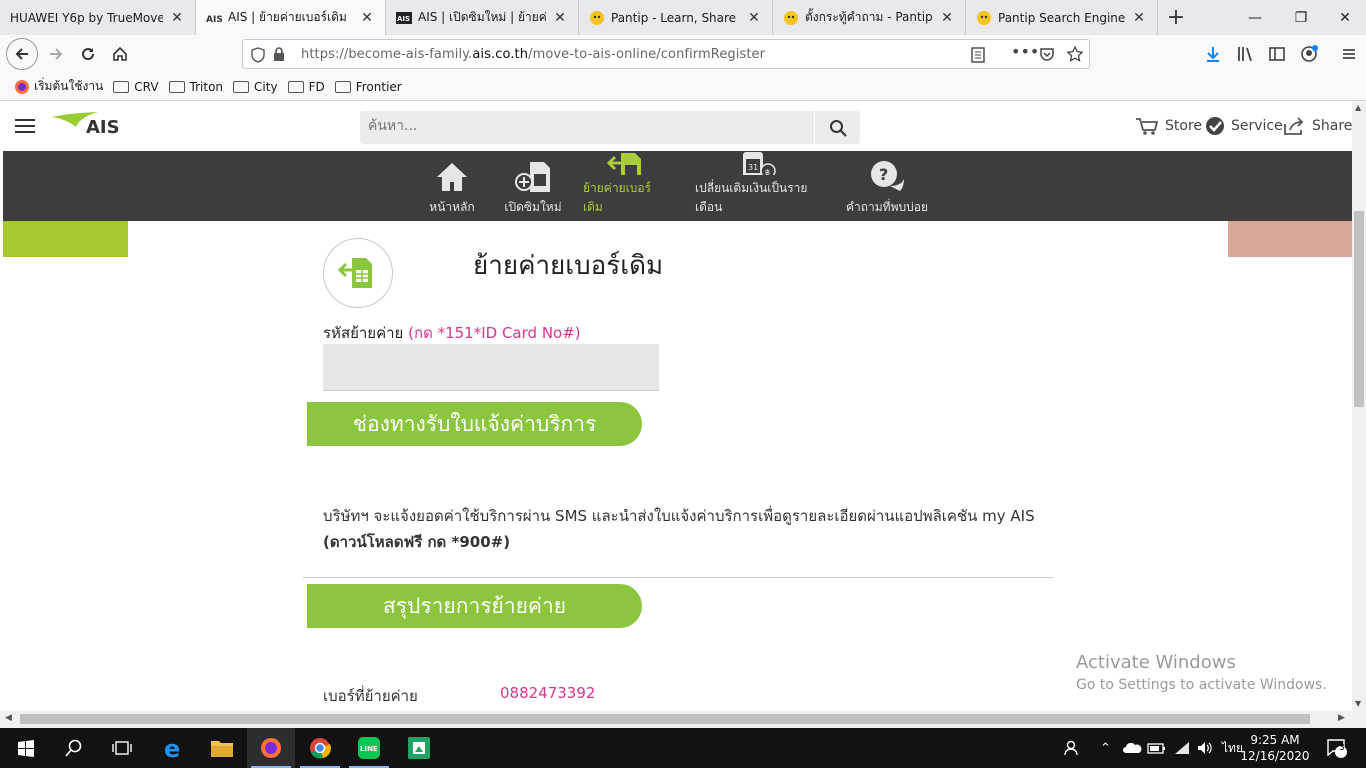  I want to click on reader-view-icon, so click(978, 55).